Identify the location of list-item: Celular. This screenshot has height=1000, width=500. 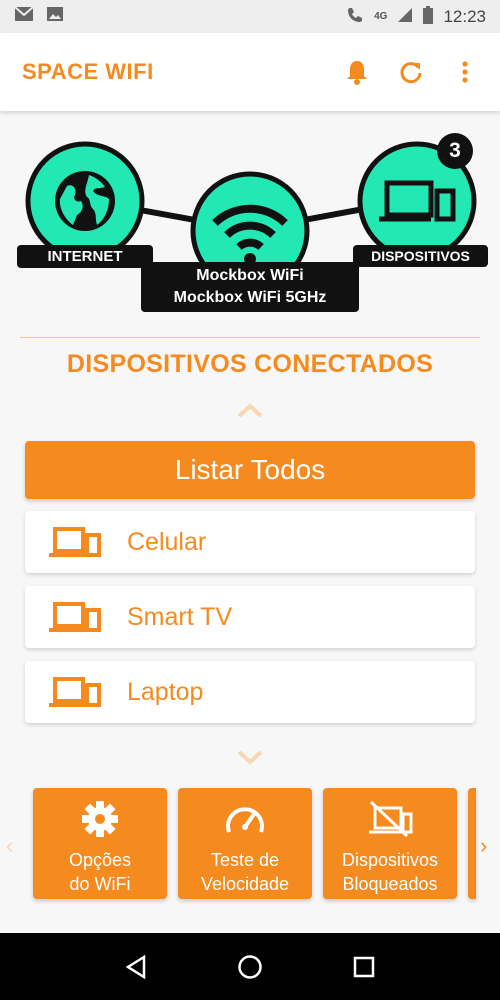
(250, 542).